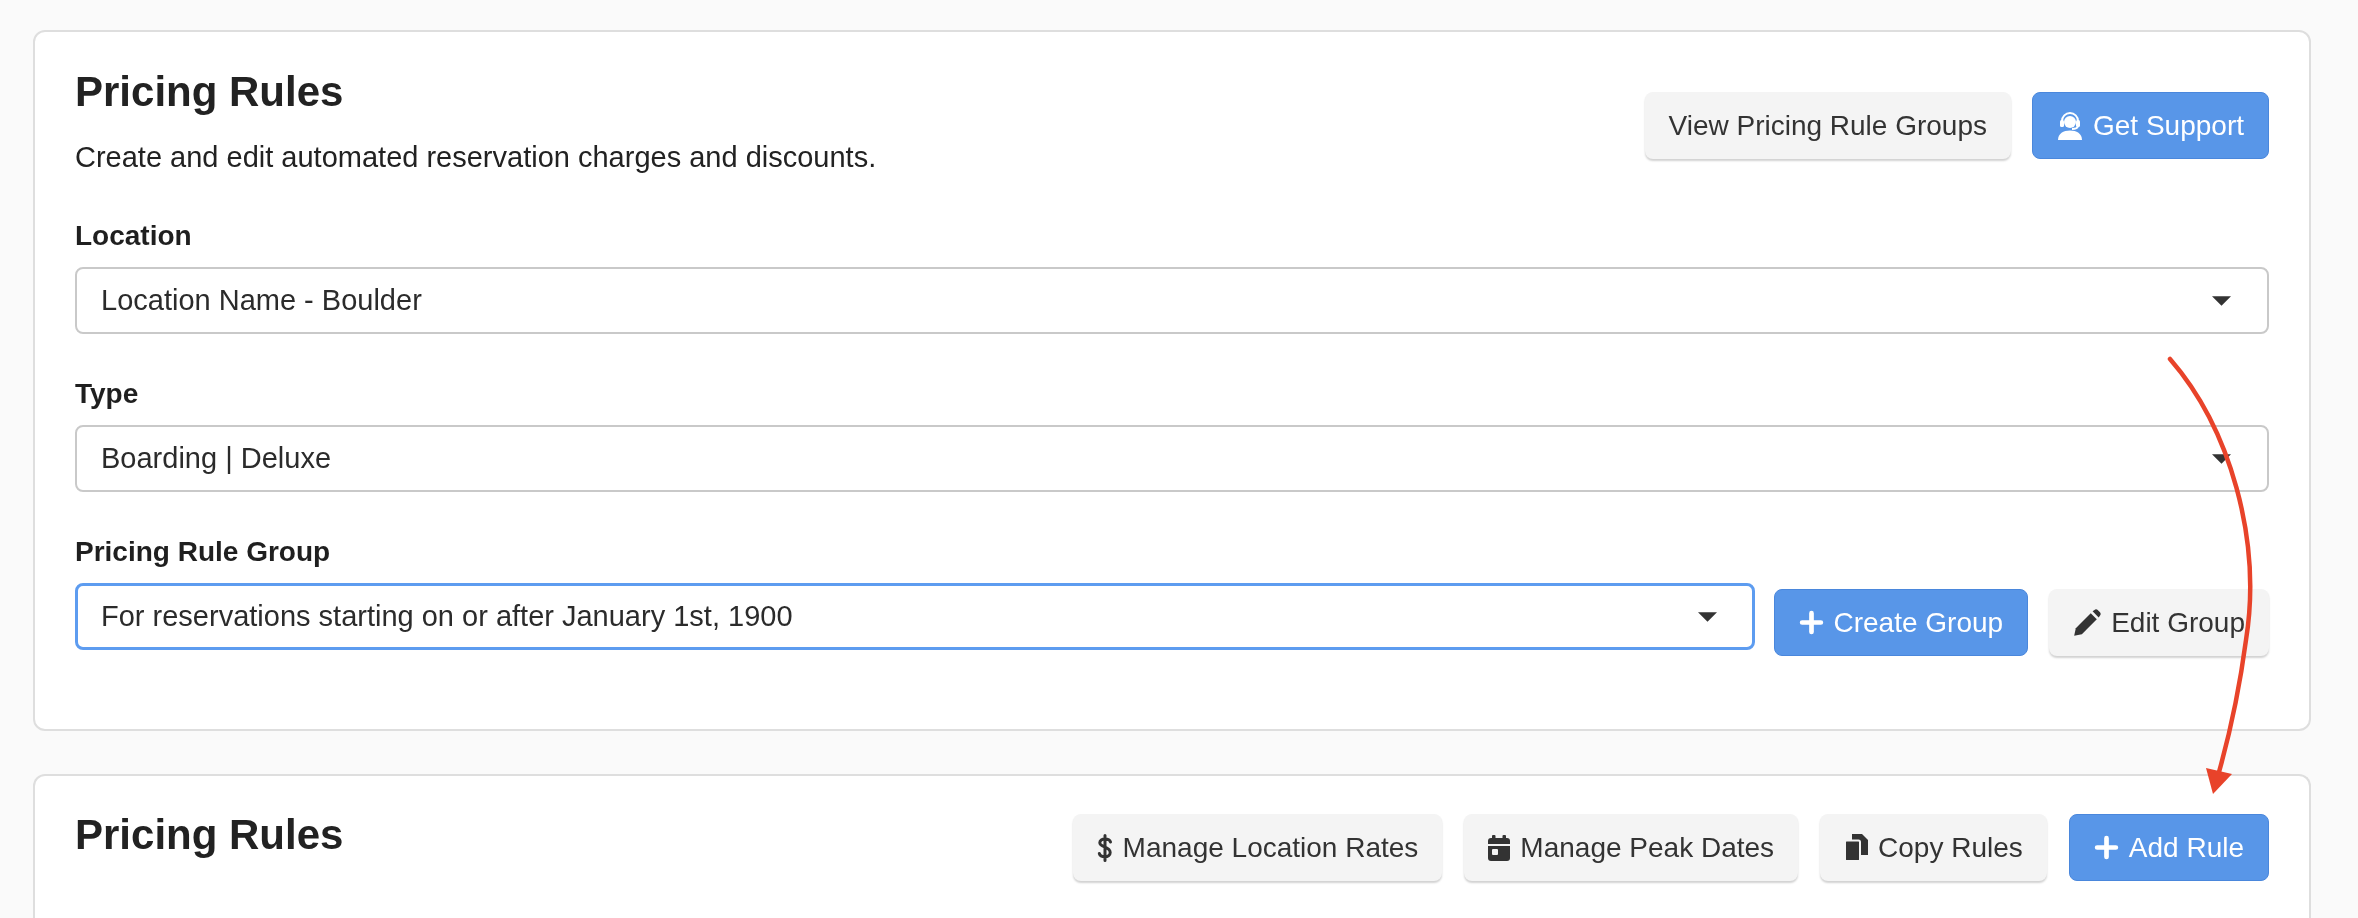  Describe the element at coordinates (1257, 847) in the screenshot. I see `location-rates-button: Manage Location Rates` at that location.